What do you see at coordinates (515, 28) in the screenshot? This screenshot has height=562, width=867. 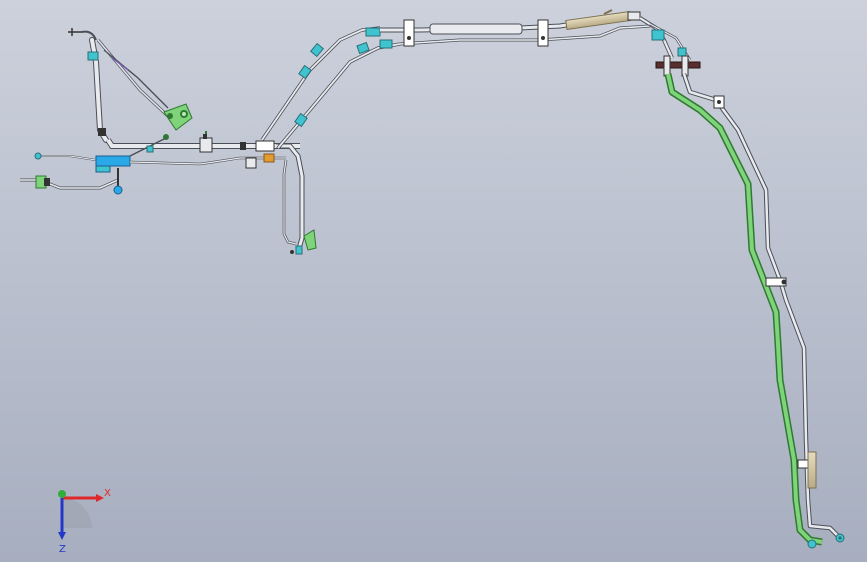 I see `top-horizontal-run` at bounding box center [515, 28].